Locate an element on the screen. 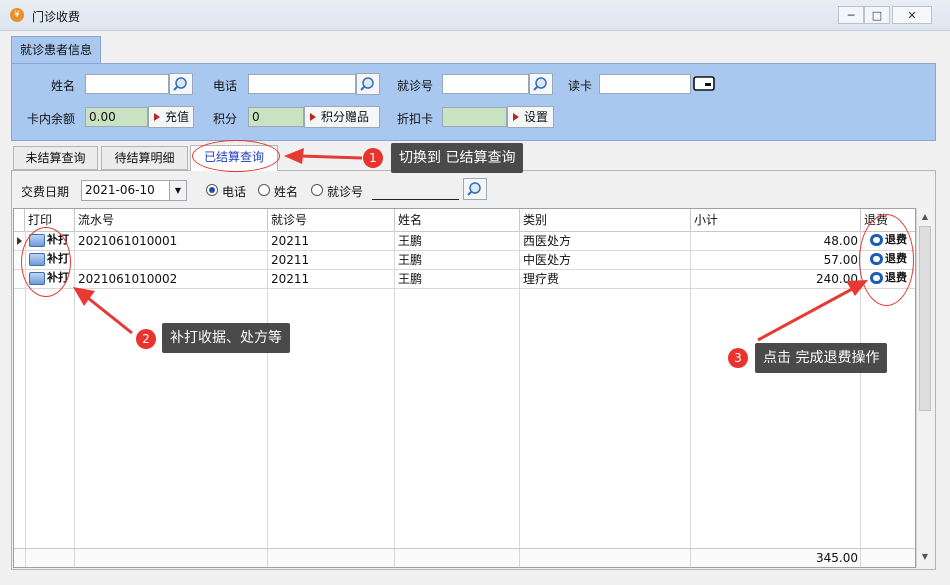 The width and height of the screenshot is (950, 585). step-callout-3: 点击 完成退费操作 is located at coordinates (821, 358).